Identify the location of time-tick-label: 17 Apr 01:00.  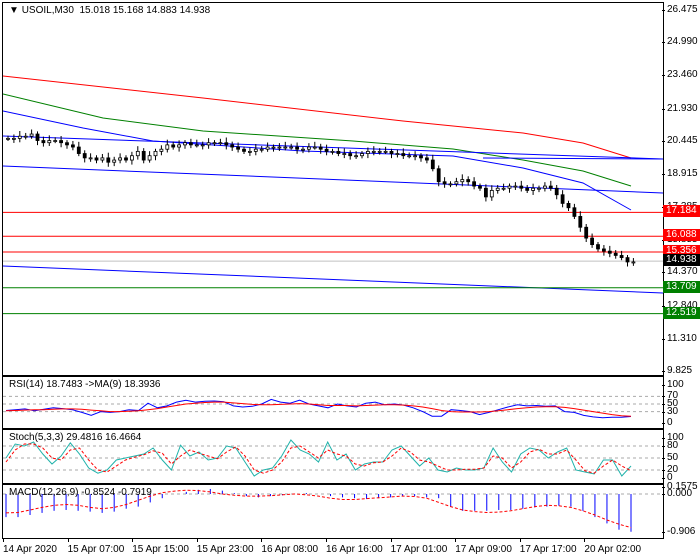
(419, 549).